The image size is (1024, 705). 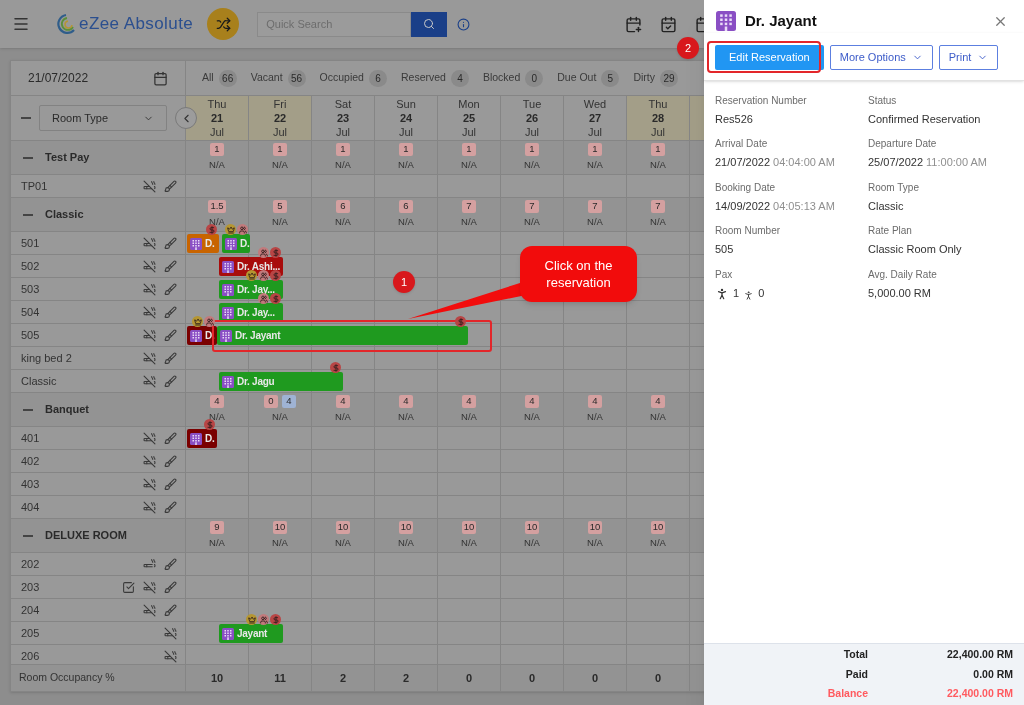 What do you see at coordinates (903, 144) in the screenshot?
I see `field-label: Departure Date` at bounding box center [903, 144].